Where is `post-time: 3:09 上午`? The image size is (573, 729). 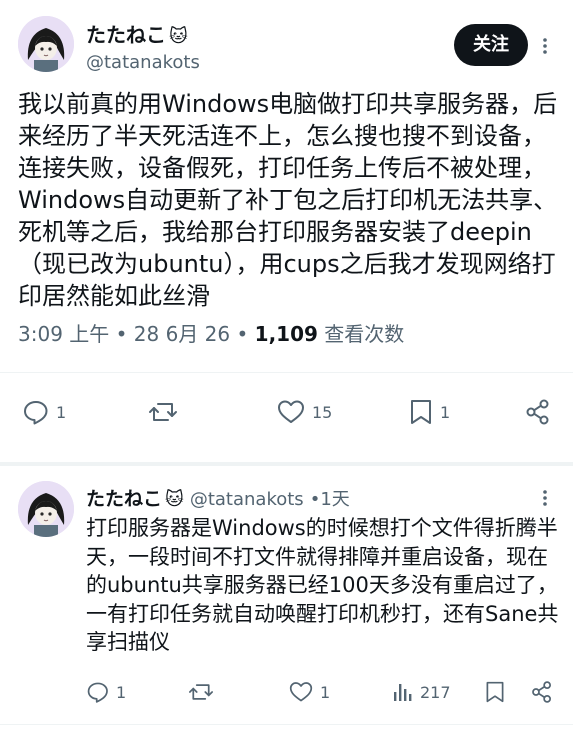
post-time: 3:09 上午 is located at coordinates (63, 334).